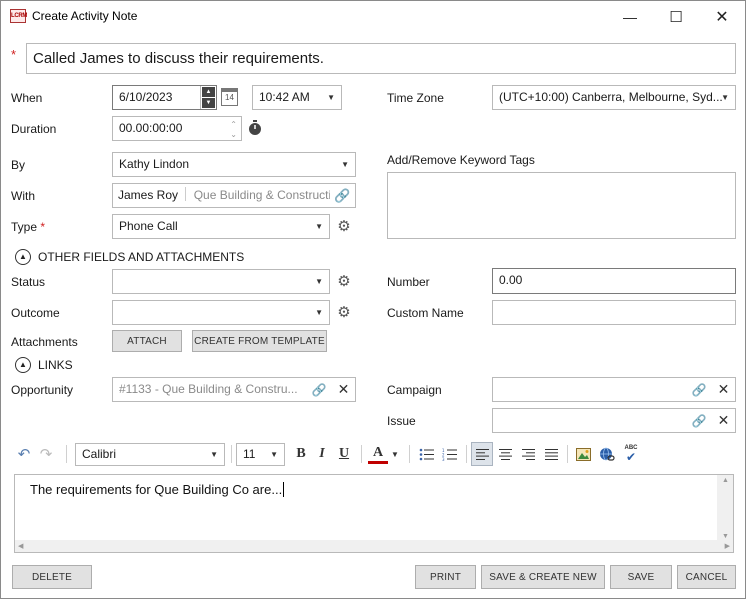 Image resolution: width=746 pixels, height=599 pixels. Describe the element at coordinates (449, 454) in the screenshot. I see `numbered-list-icon: 123` at that location.